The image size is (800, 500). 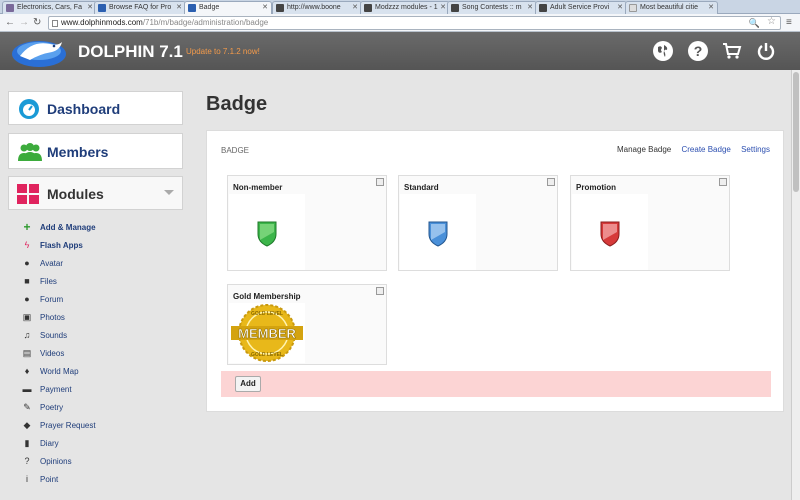 I want to click on picture-icon: ▣, so click(x=27, y=317).